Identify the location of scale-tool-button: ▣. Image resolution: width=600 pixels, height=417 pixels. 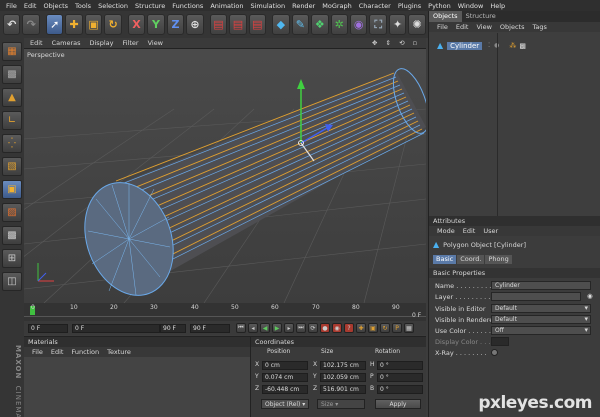
(93, 24).